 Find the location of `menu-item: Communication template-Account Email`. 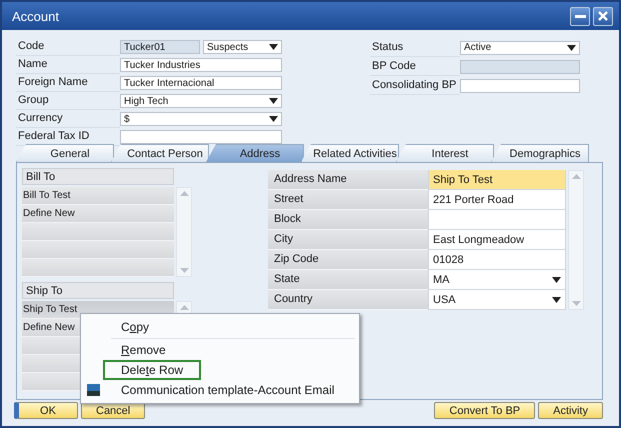

menu-item: Communication template-Account Email is located at coordinates (227, 390).